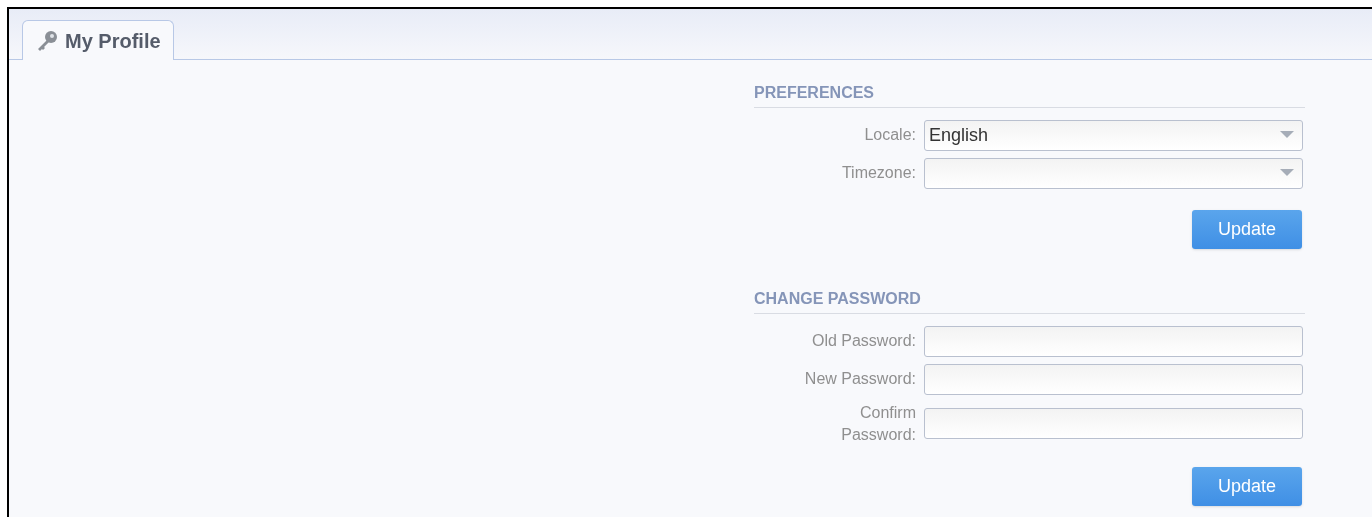 The width and height of the screenshot is (1372, 517). I want to click on field-label: Locale:, so click(889, 135).